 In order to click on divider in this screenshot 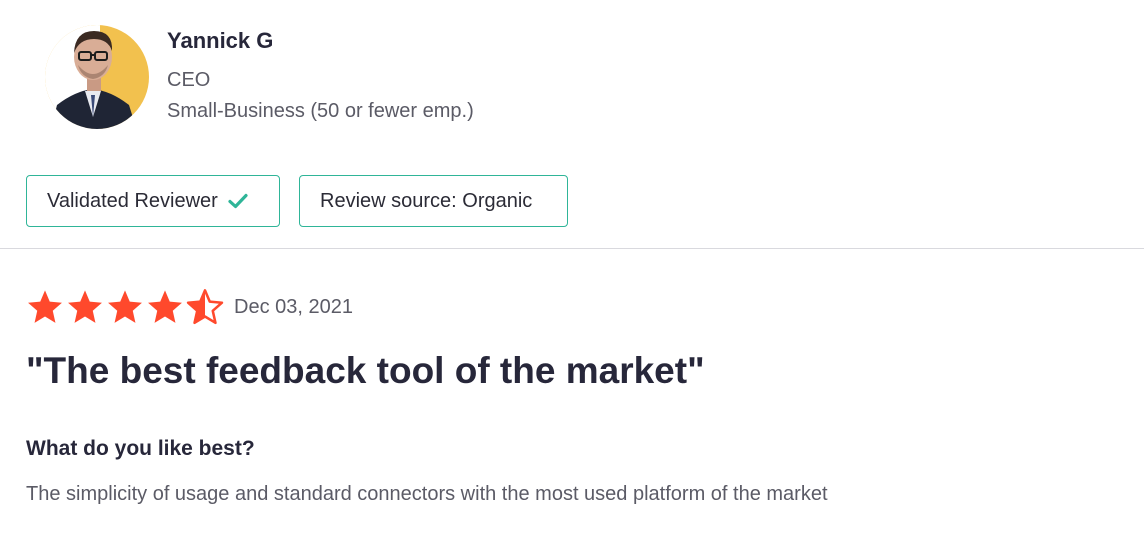, I will do `click(572, 248)`.